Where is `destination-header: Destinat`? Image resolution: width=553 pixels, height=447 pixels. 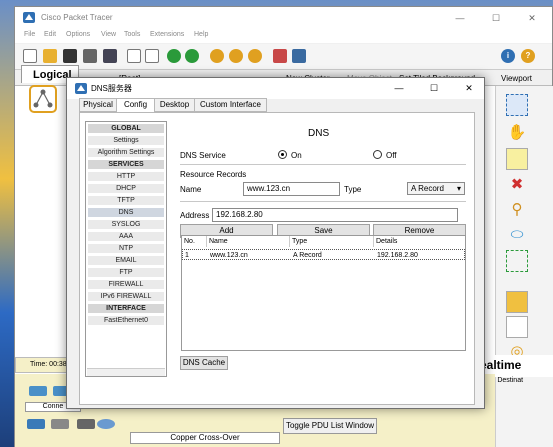 destination-header: Destinat is located at coordinates (510, 380).